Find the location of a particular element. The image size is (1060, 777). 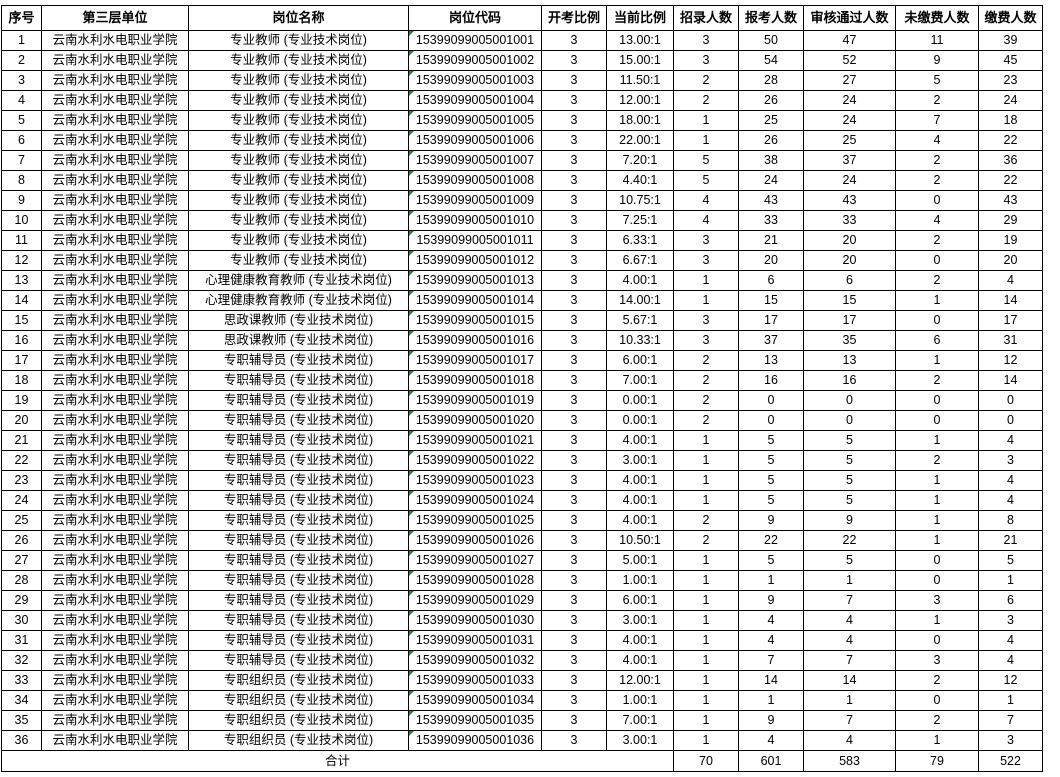

paid-count-cell: 21 is located at coordinates (1010, 540).